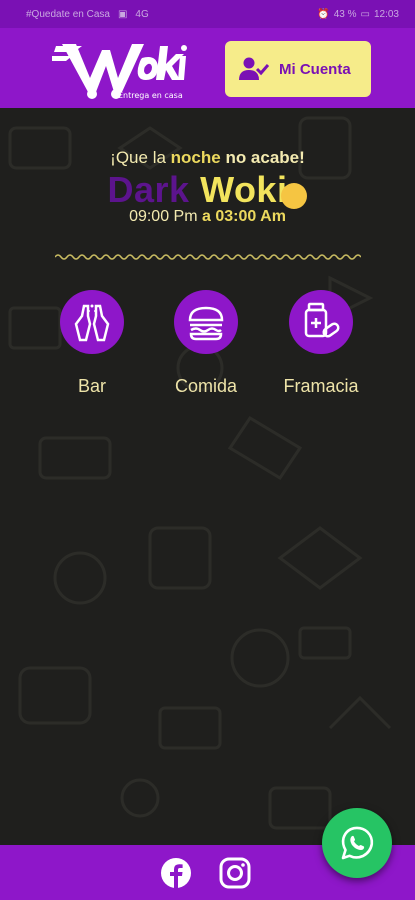 This screenshot has width=415, height=900. I want to click on category-bar-label: Bar, so click(91, 386).